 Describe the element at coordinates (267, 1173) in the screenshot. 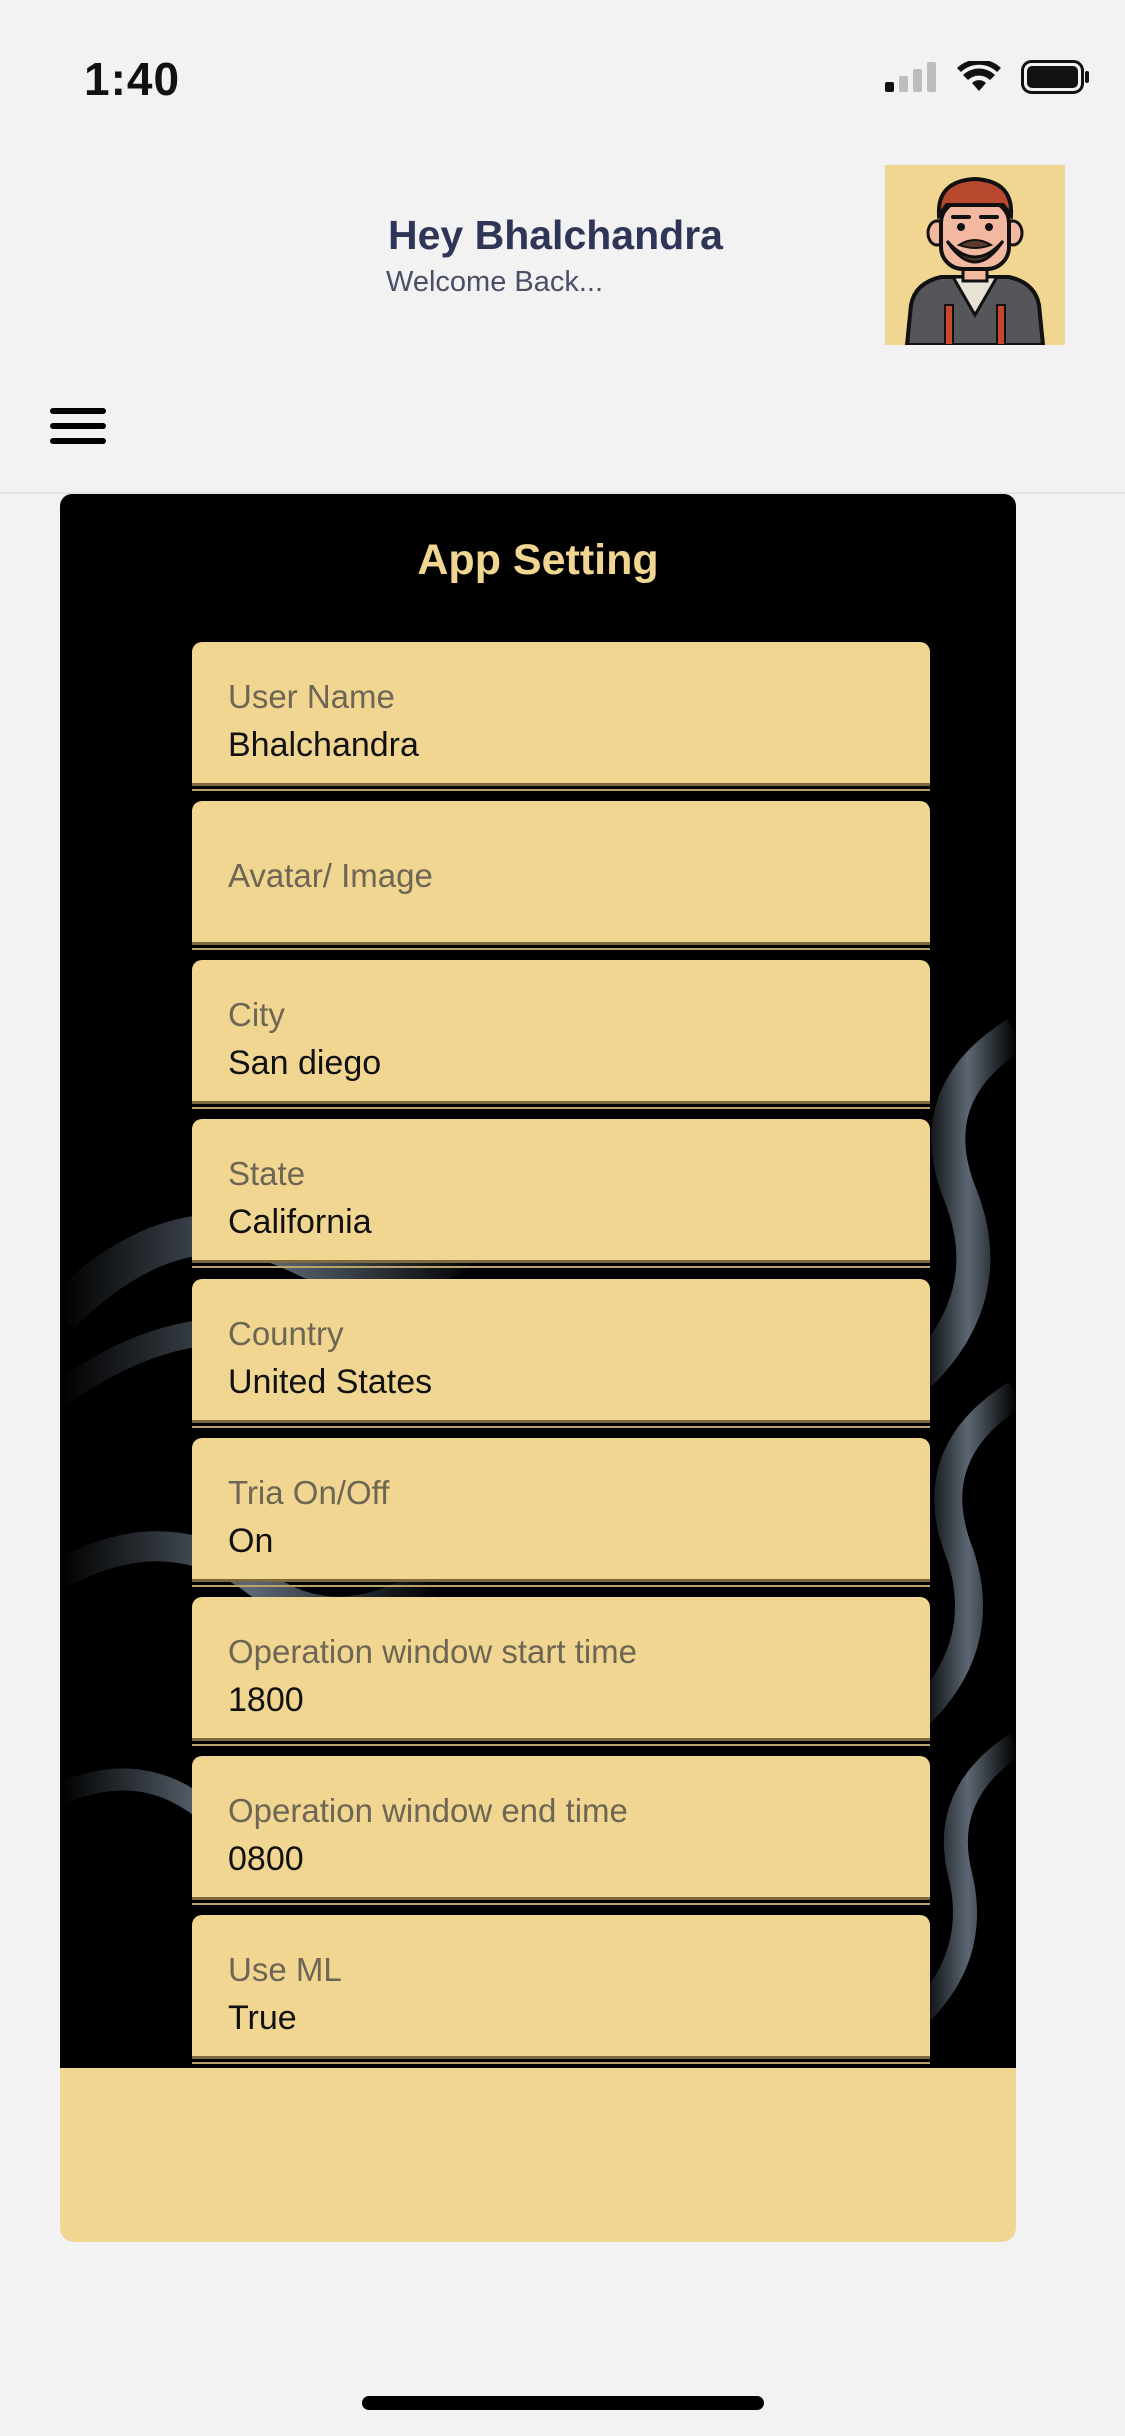

I see `field-label: State` at that location.